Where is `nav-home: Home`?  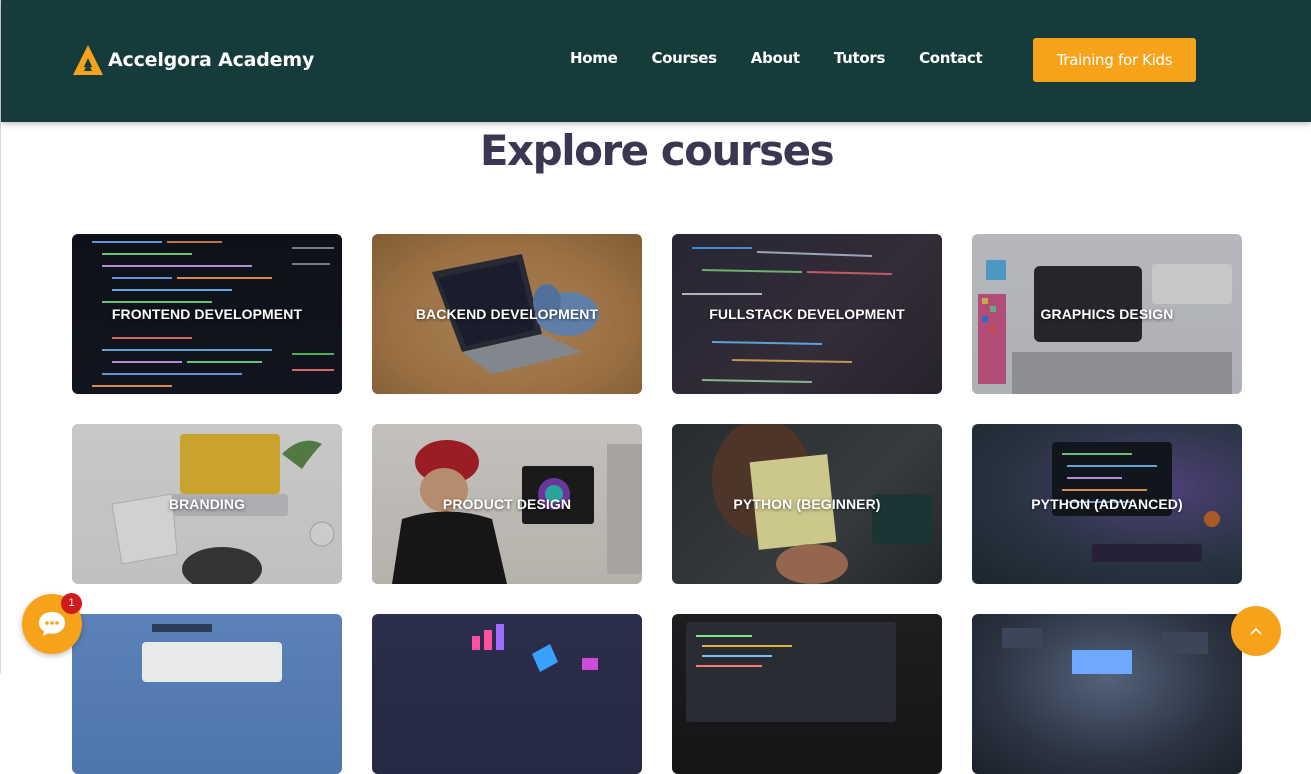 nav-home: Home is located at coordinates (594, 58).